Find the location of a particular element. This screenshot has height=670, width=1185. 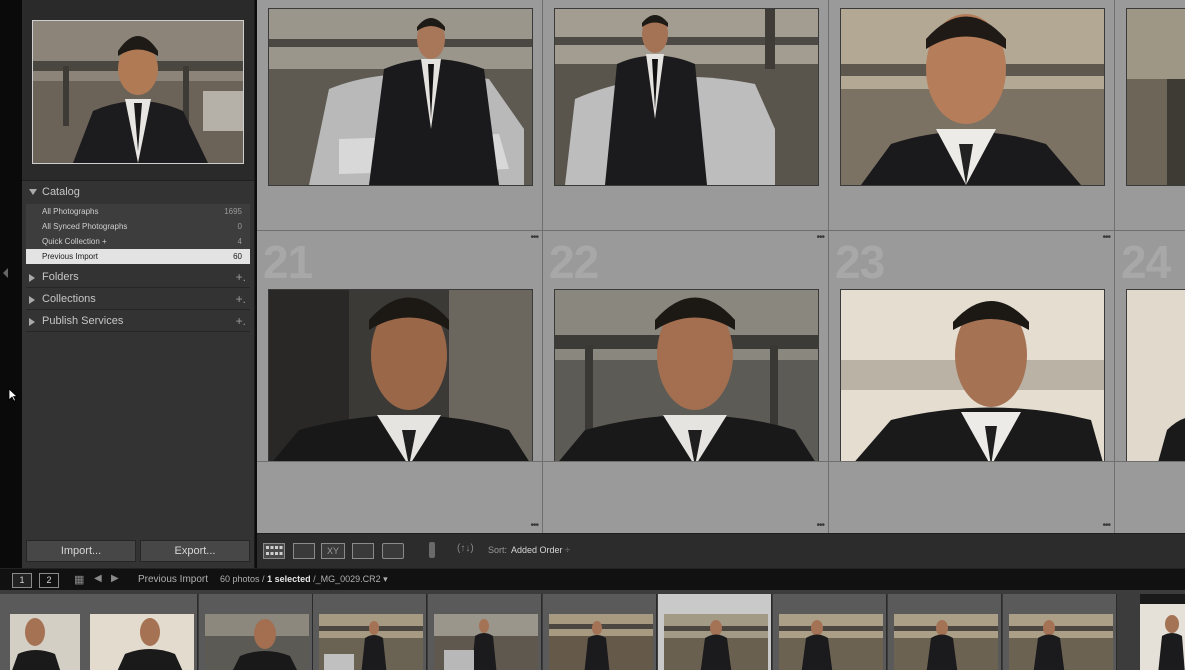

secondary-window-button: 2 is located at coordinates (49, 580).